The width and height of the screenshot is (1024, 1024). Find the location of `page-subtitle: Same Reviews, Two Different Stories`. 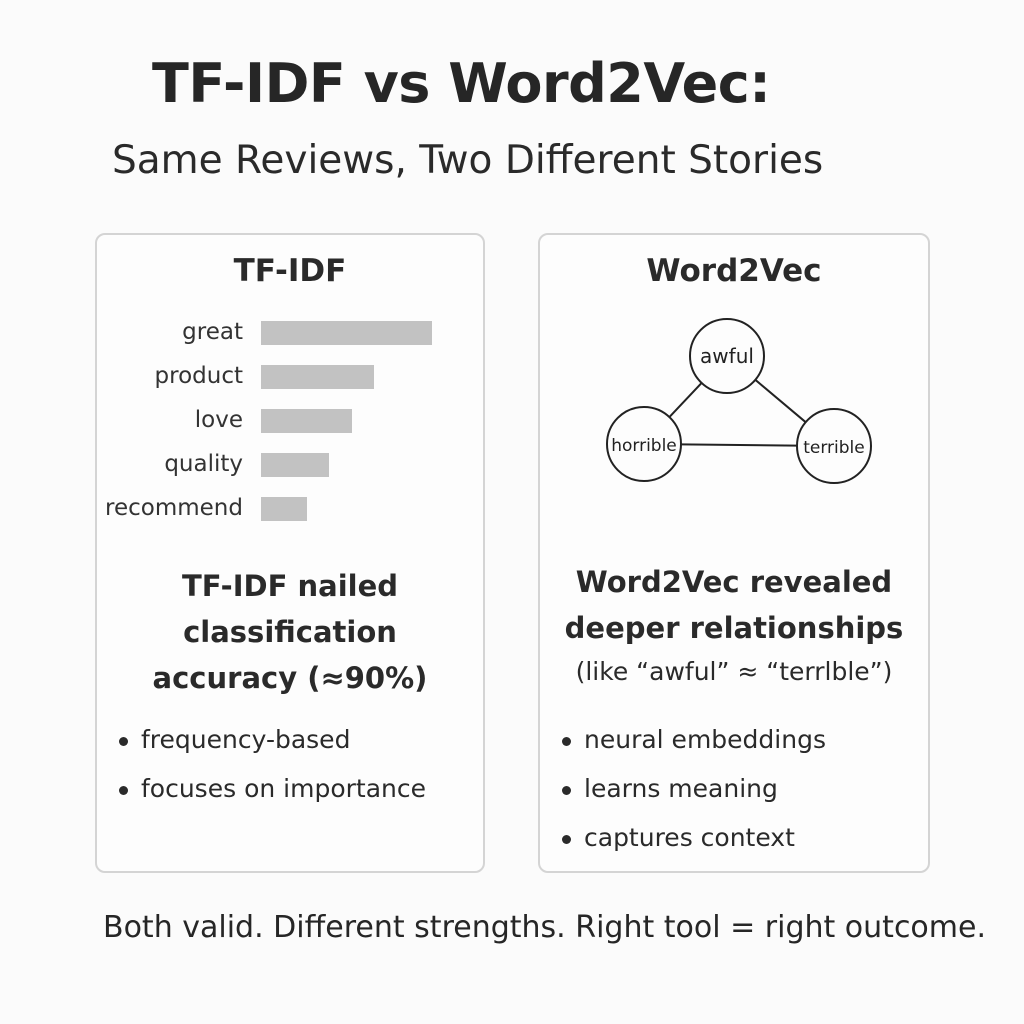

page-subtitle: Same Reviews, Two Different Stories is located at coordinates (468, 160).